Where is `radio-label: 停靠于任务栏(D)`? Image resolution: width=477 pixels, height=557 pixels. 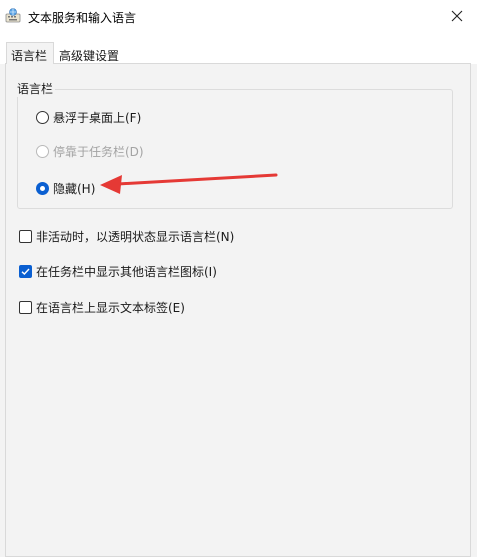
radio-label: 停靠于任务栏(D) is located at coordinates (98, 152).